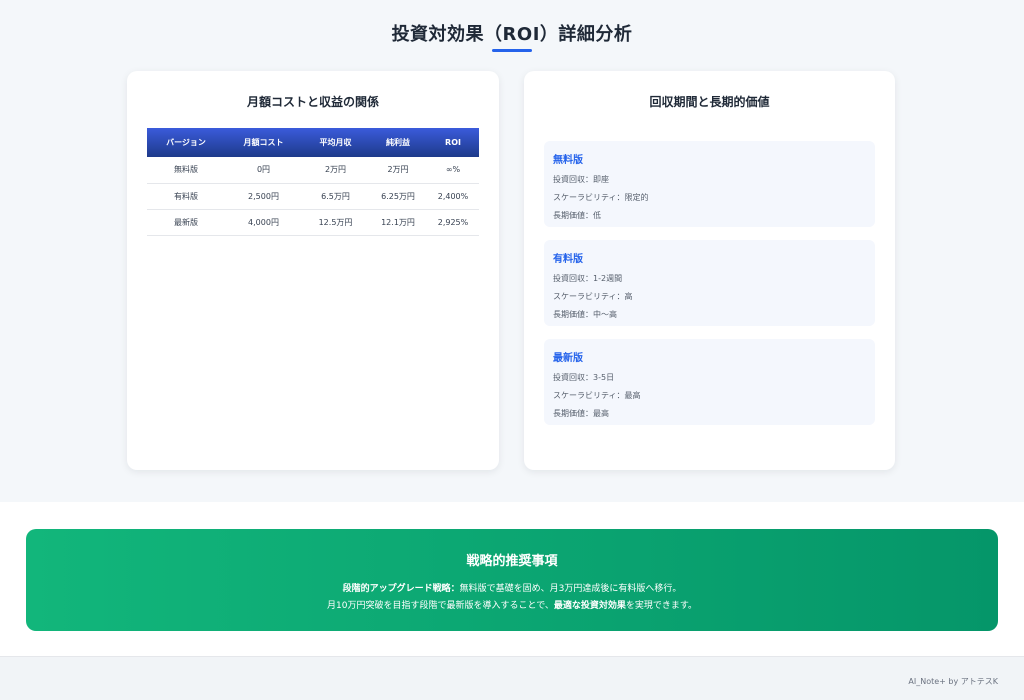  Describe the element at coordinates (186, 142) in the screenshot. I see `column-header-version: バージョン` at that location.